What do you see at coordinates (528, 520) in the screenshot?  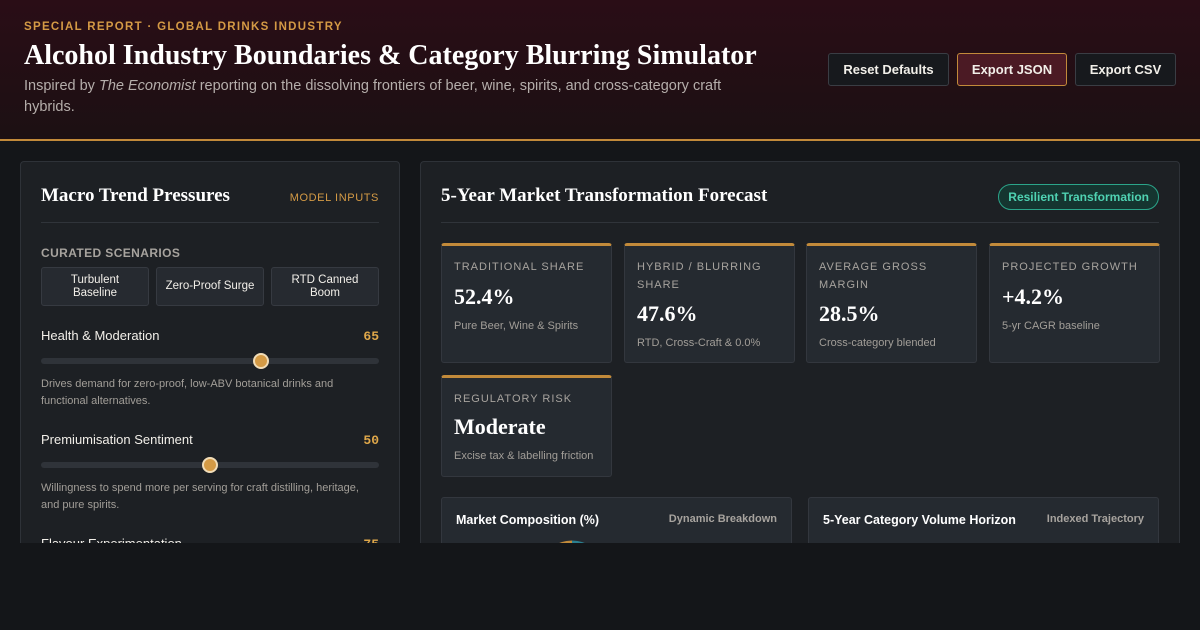 I see `chart-title: Market Composition (%)` at bounding box center [528, 520].